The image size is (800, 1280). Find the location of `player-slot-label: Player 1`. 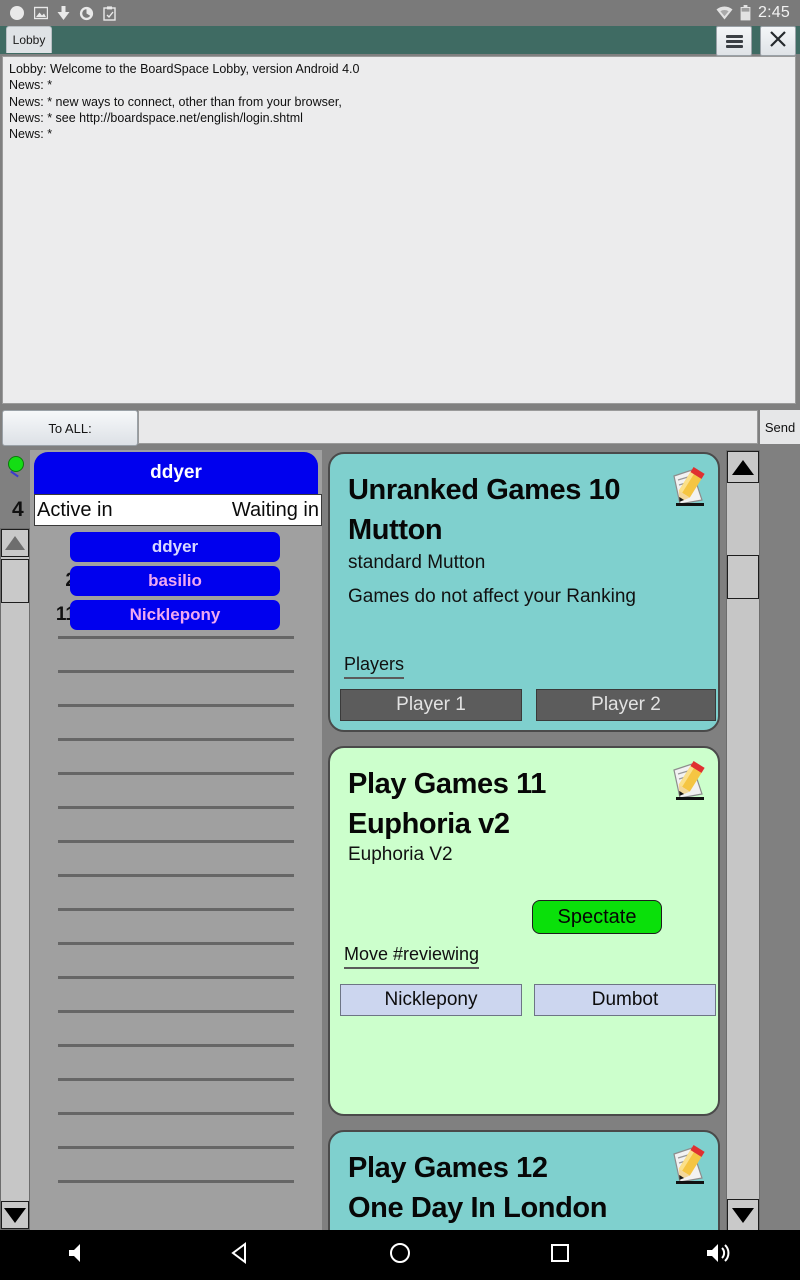

player-slot-label: Player 1 is located at coordinates (431, 704).